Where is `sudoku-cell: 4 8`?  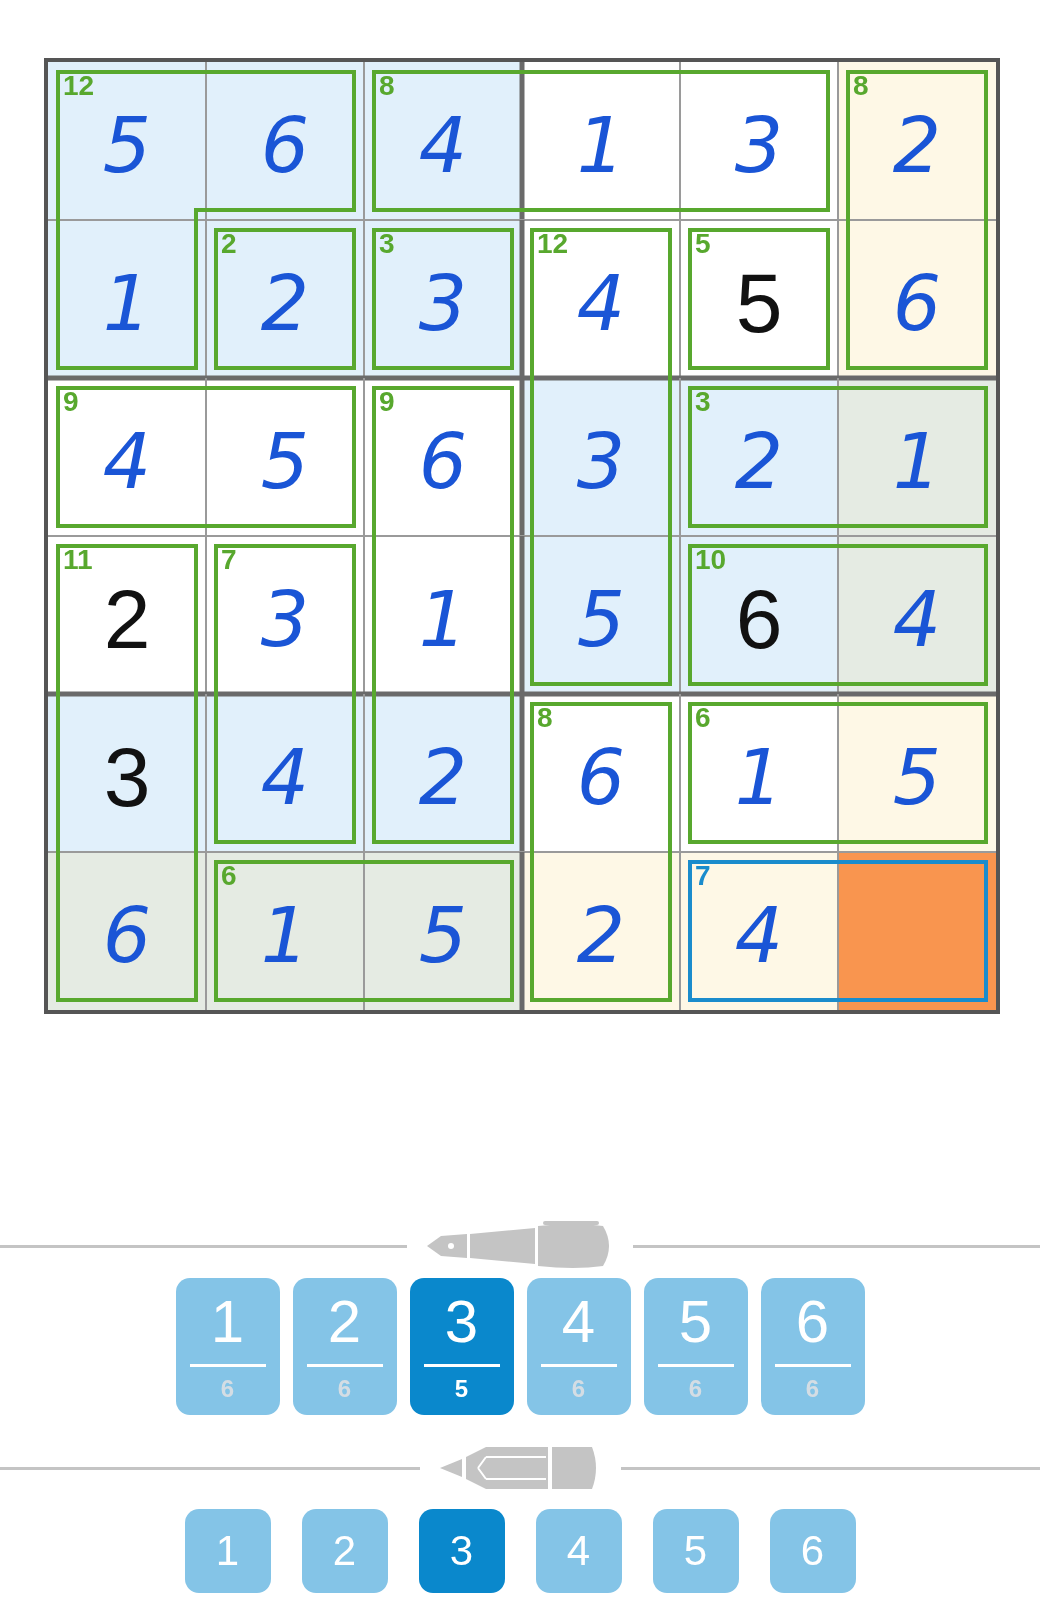 sudoku-cell: 4 8 is located at coordinates (443, 141).